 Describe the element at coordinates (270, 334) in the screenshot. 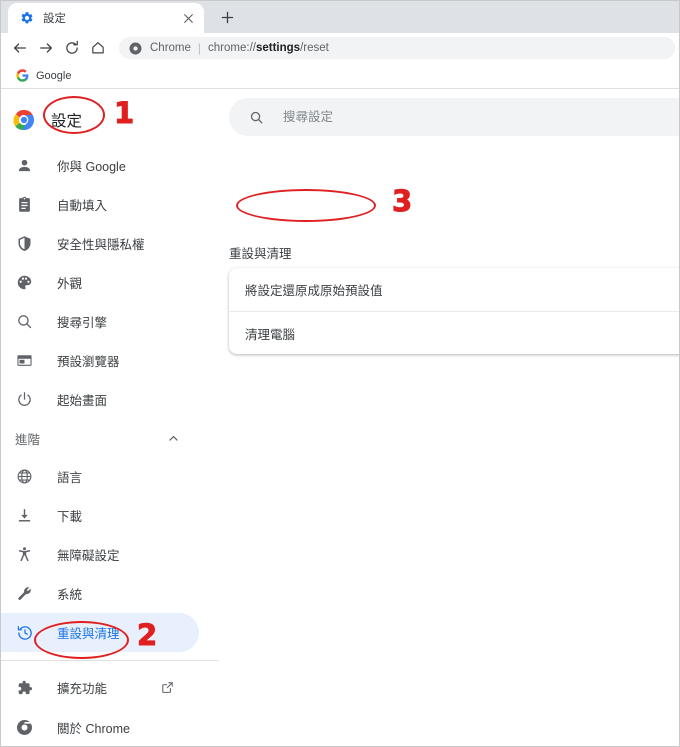

I see `row-label: 清理電腦` at that location.